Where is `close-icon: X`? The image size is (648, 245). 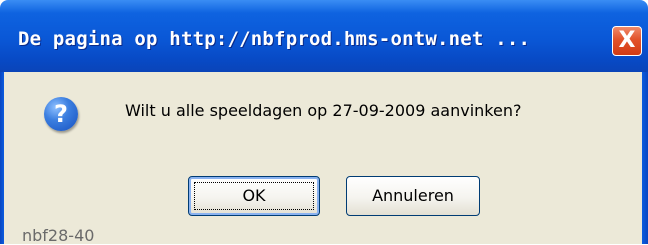
close-icon: X is located at coordinates (627, 40).